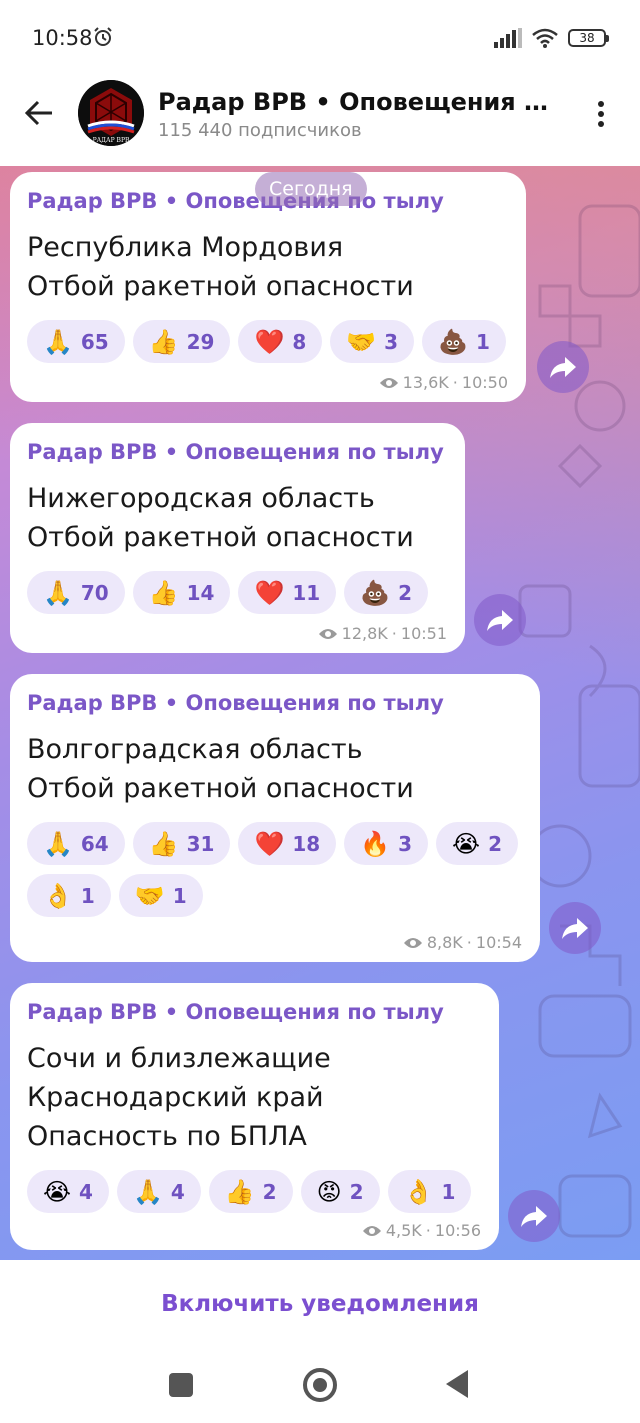 The width and height of the screenshot is (640, 1423). Describe the element at coordinates (76, 592) in the screenshot. I see `reaction-chip: 🙏 70` at that location.